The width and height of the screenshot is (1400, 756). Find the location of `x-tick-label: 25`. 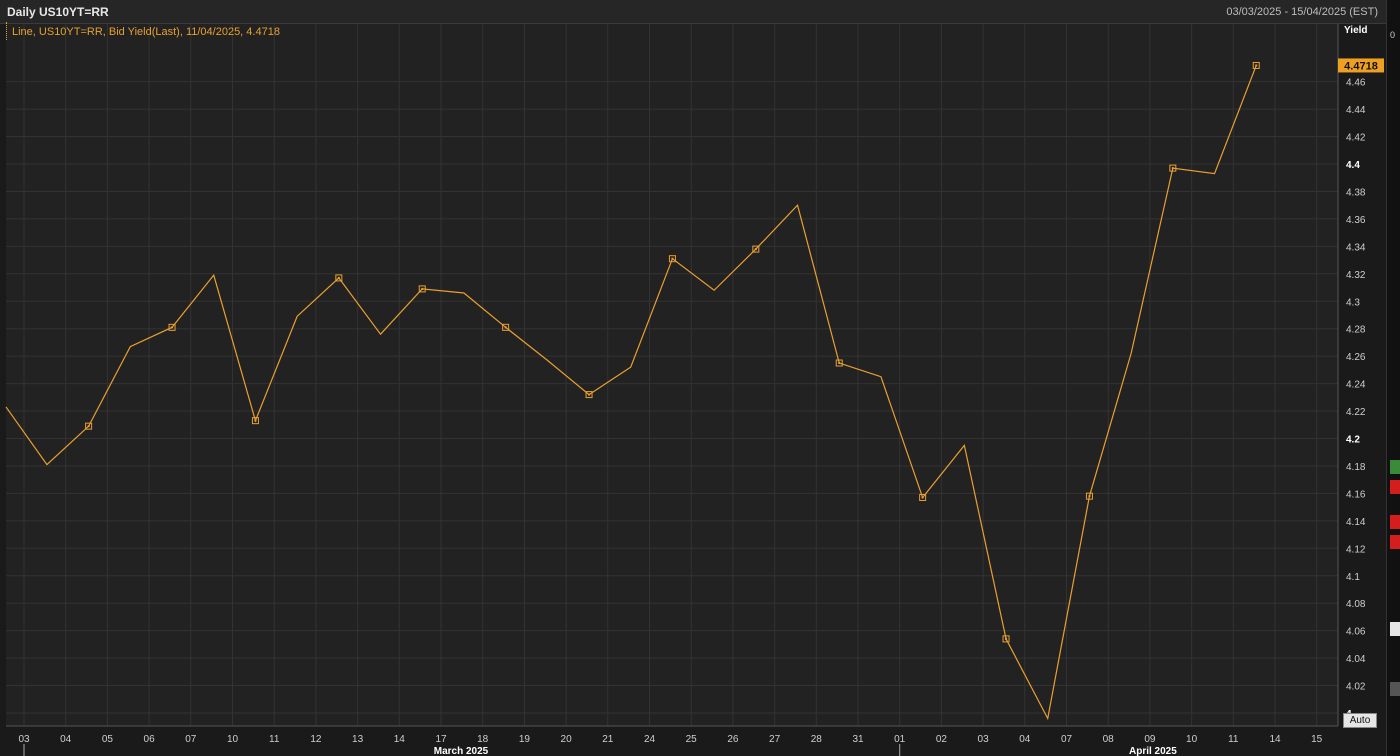

x-tick-label: 25 is located at coordinates (692, 739).